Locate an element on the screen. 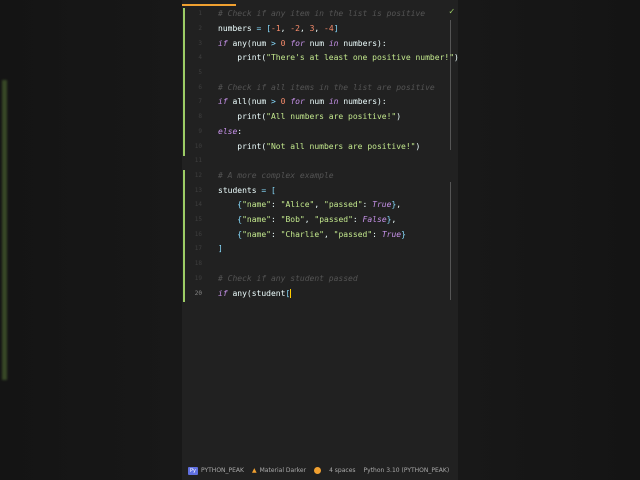 The image size is (640, 480). status-dot-icon is located at coordinates (318, 470).